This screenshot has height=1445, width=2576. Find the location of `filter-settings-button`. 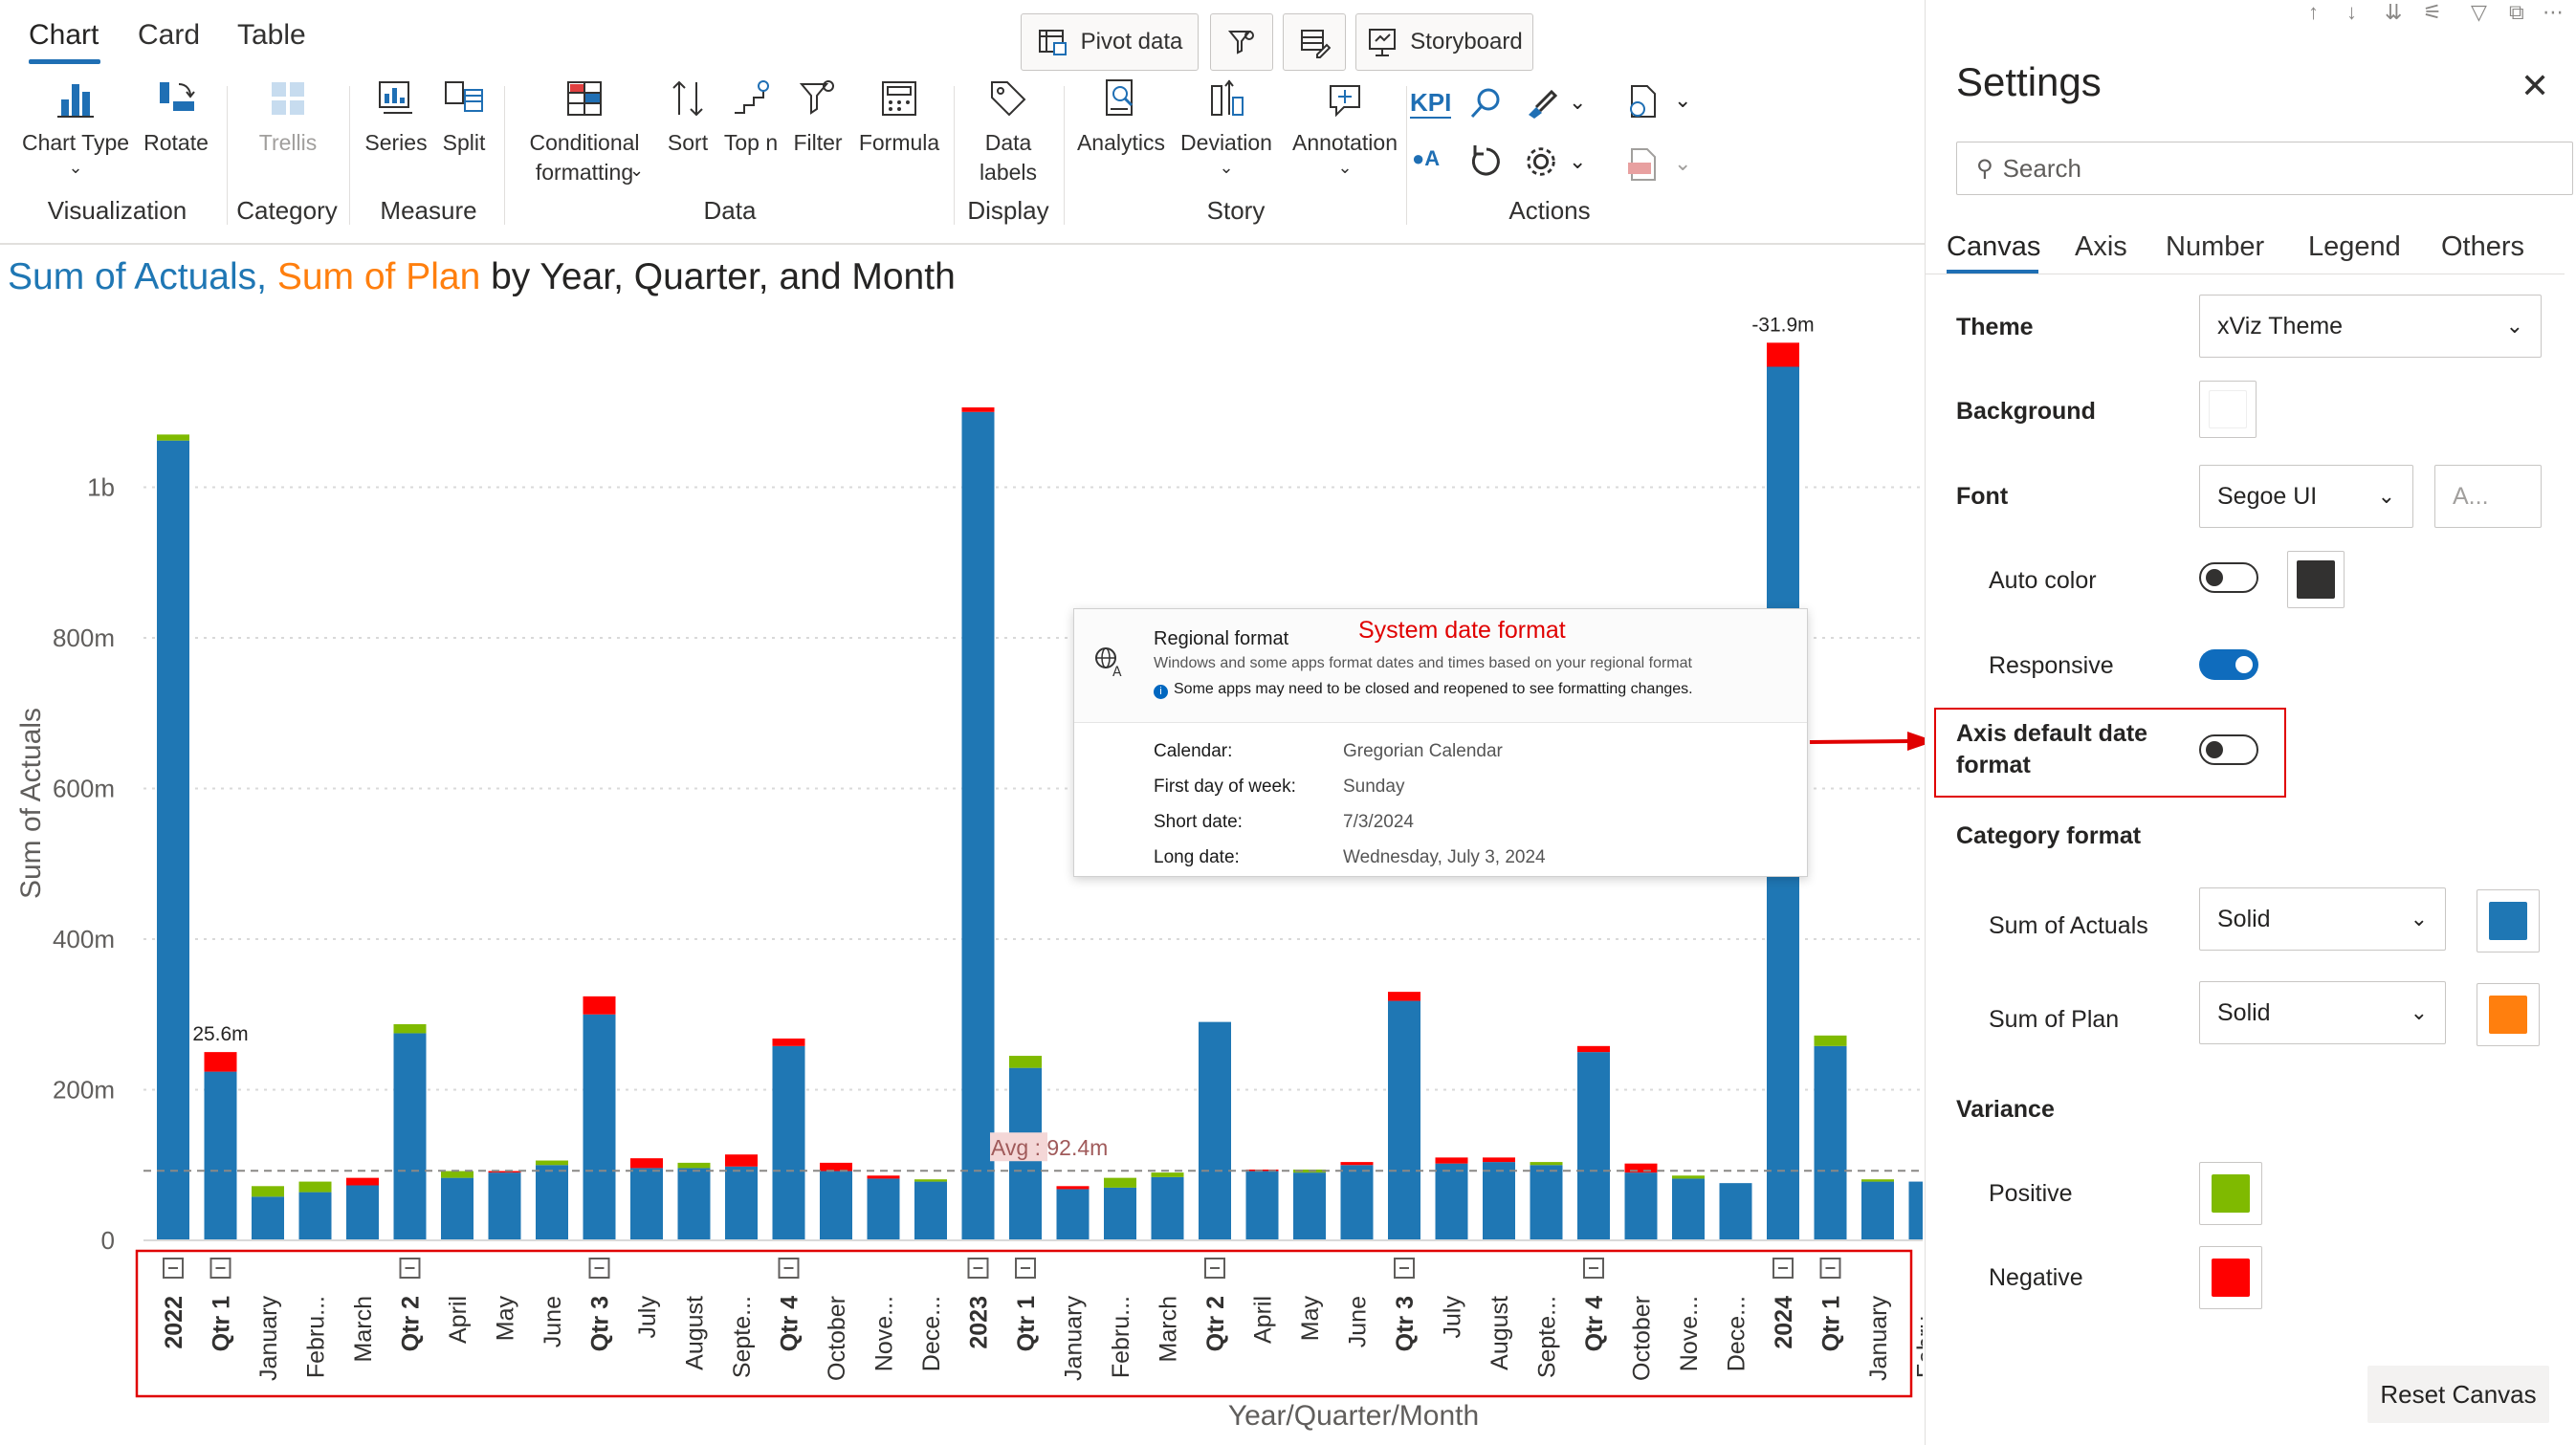

filter-settings-button is located at coordinates (1241, 42).